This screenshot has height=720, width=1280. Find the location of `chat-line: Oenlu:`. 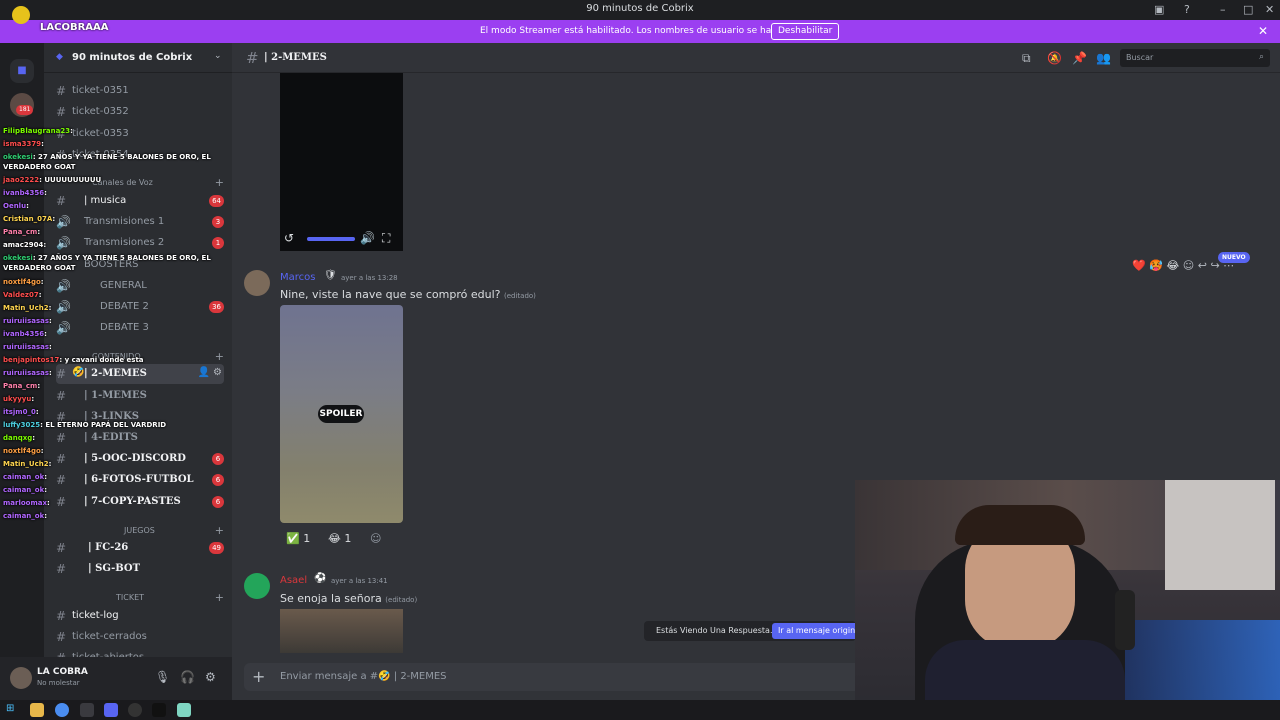

chat-line: Oenlu: is located at coordinates (16, 206).